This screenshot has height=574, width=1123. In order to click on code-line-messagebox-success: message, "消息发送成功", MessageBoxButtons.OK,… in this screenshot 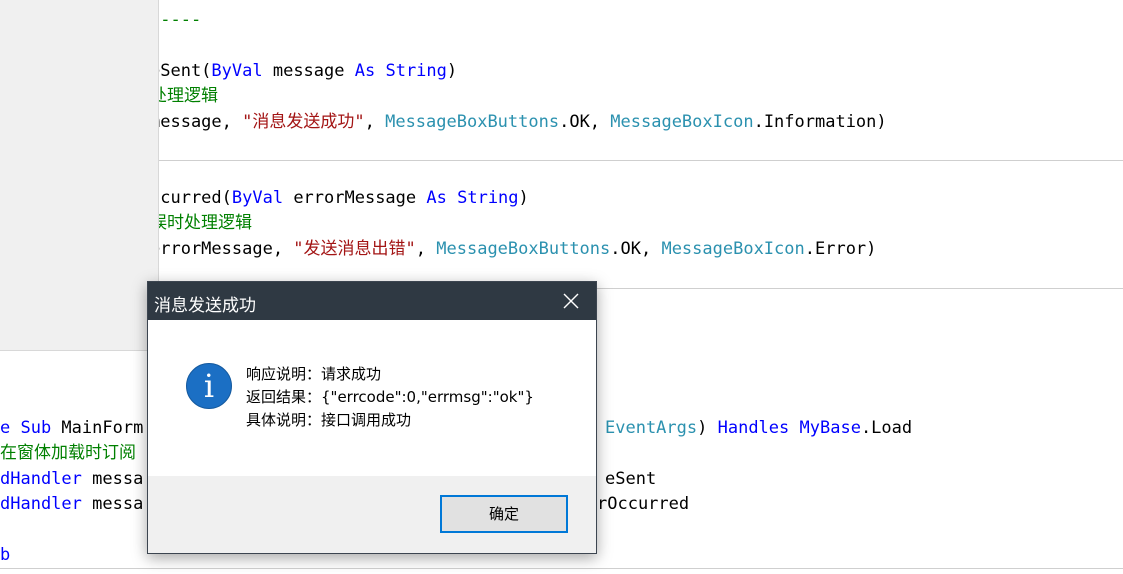, I will do `click(518, 122)`.